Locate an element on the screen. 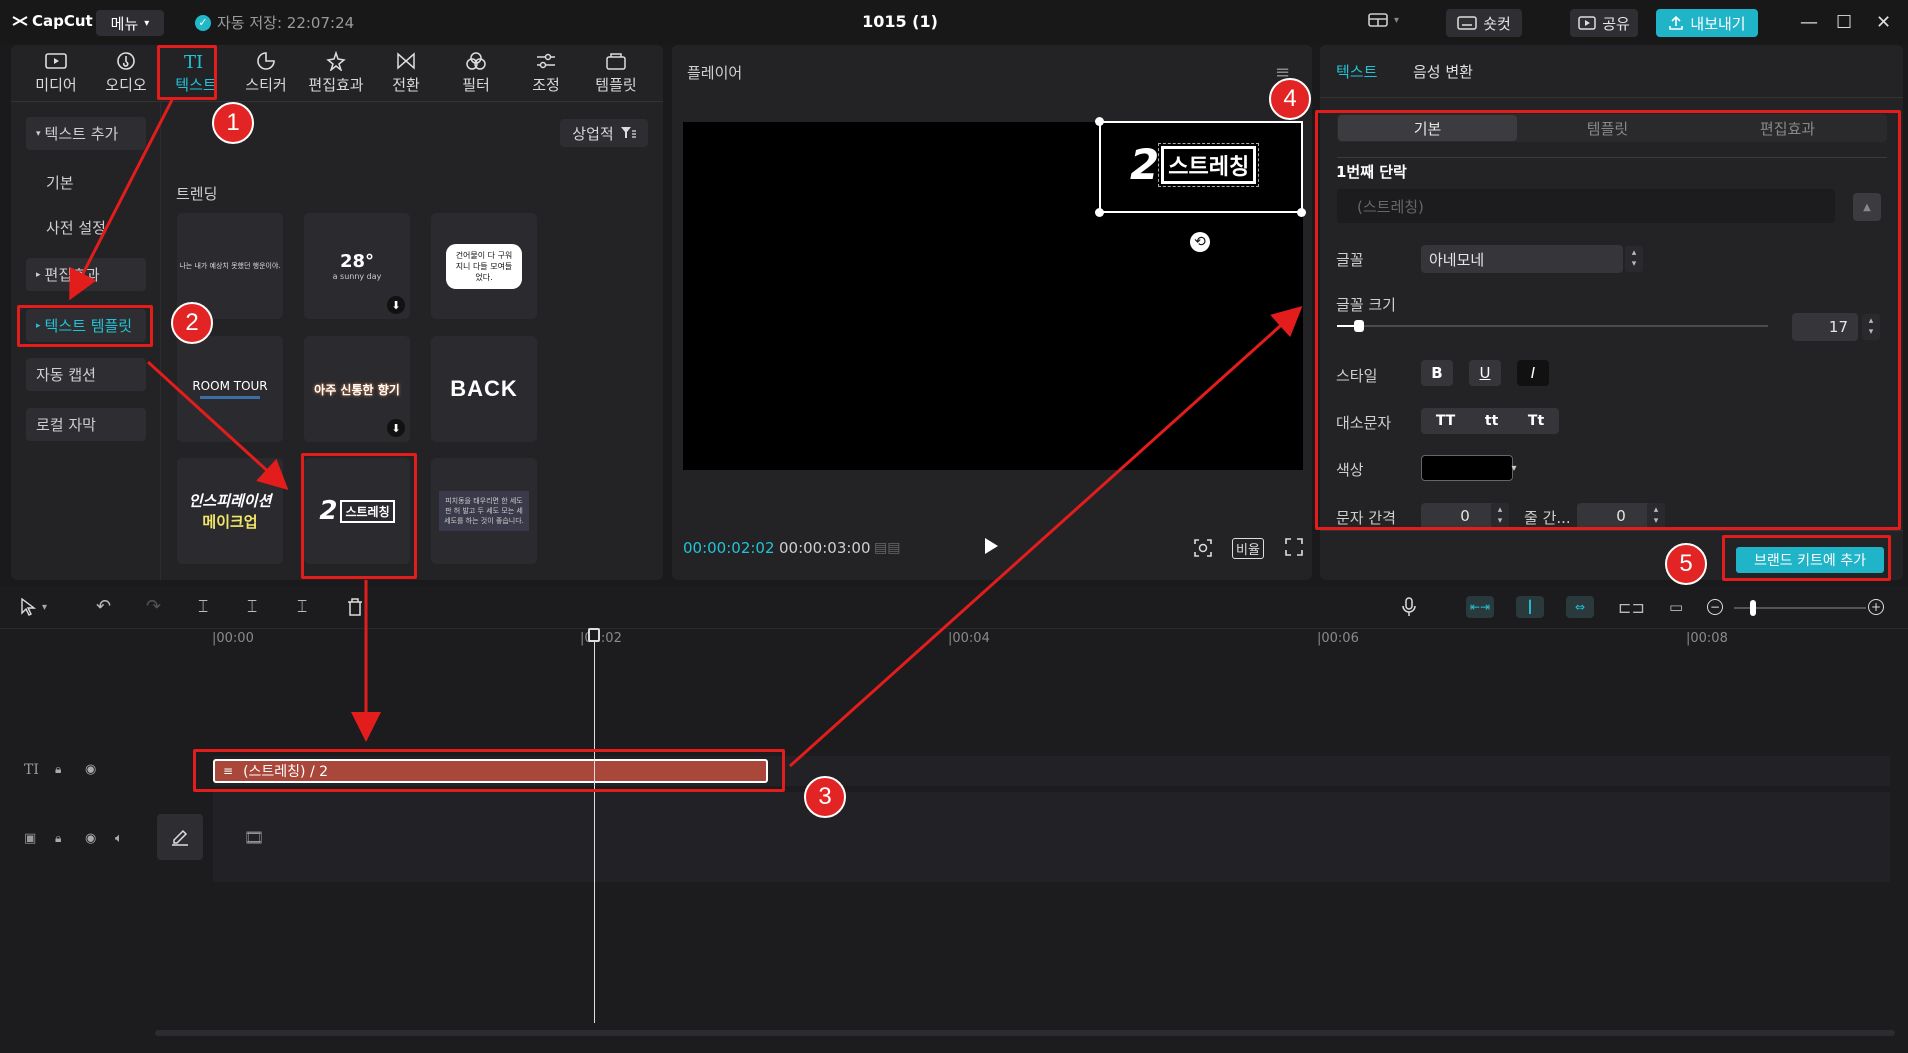  annotation-badge: 2 is located at coordinates (192, 323).